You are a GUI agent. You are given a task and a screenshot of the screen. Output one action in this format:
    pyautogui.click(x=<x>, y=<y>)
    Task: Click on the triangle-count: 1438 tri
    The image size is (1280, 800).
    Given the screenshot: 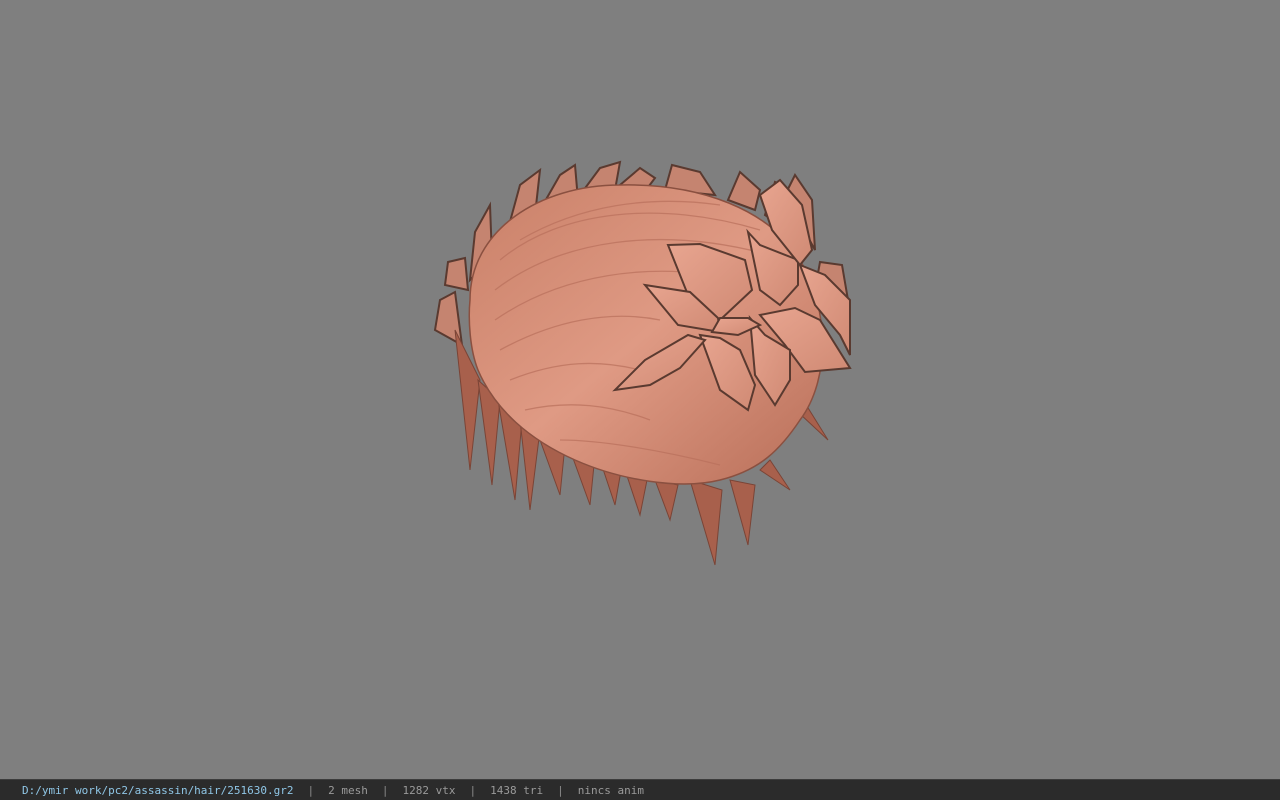 What is the action you would take?
    pyautogui.click(x=517, y=790)
    